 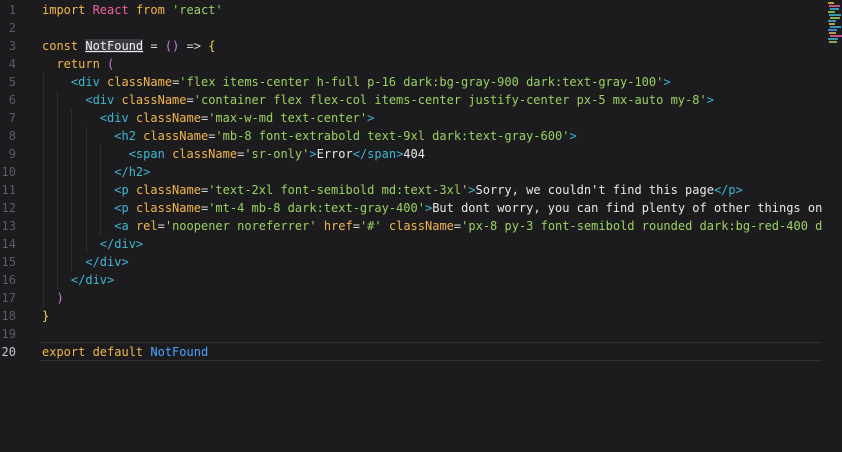 I want to click on code-line: export default NotFound, so click(x=125, y=352).